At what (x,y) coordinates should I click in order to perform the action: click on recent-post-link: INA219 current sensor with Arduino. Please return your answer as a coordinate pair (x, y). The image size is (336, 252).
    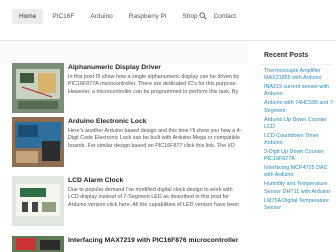
    Looking at the image, I should click on (300, 91).